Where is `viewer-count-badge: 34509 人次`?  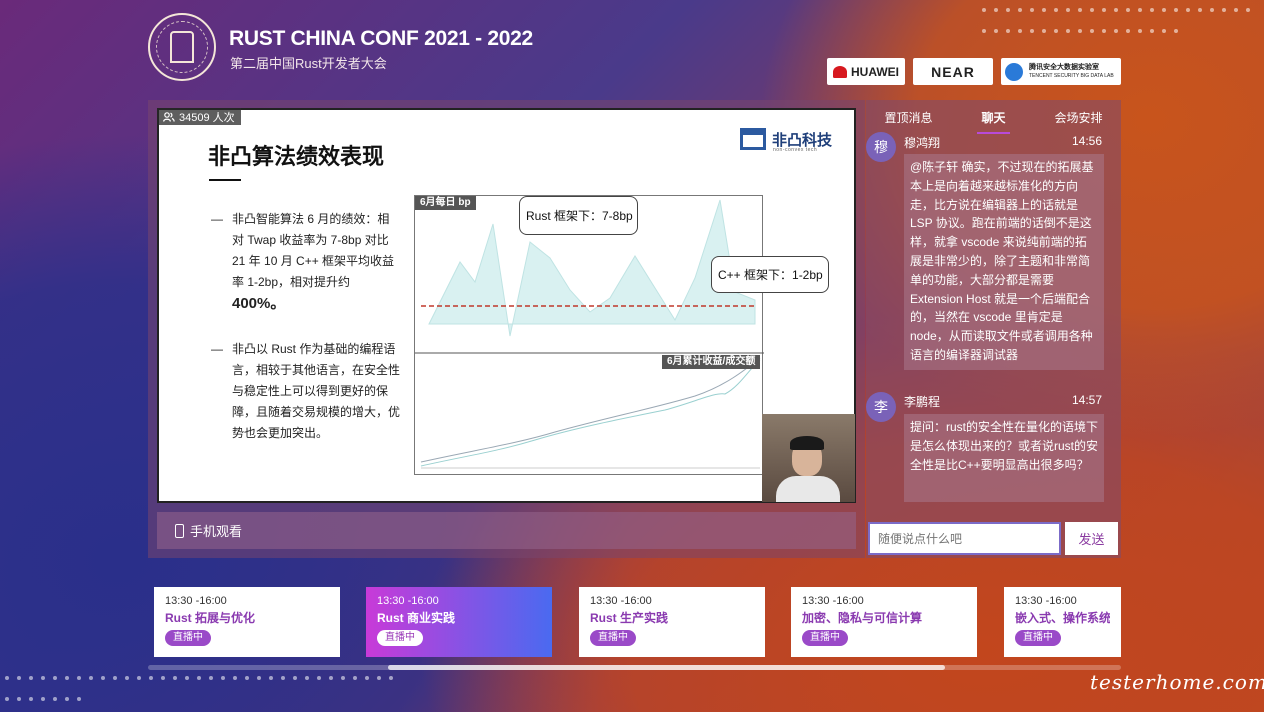 viewer-count-badge: 34509 人次 is located at coordinates (199, 116).